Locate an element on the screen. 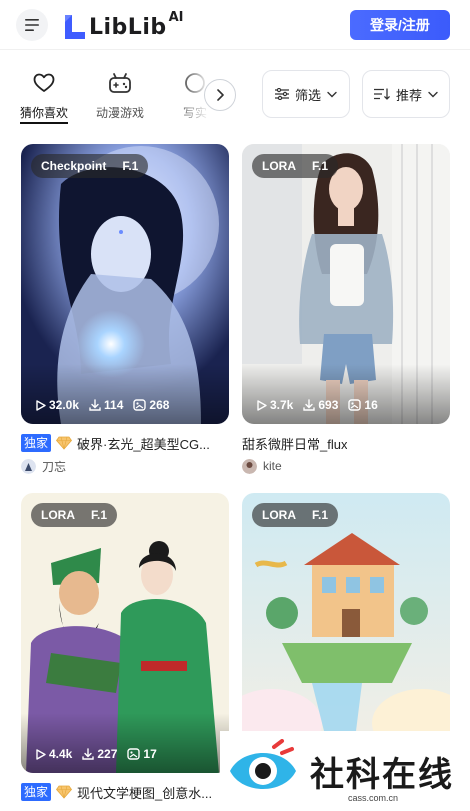 The height and width of the screenshot is (811, 470). views-stat: 4.4k is located at coordinates (53, 754).